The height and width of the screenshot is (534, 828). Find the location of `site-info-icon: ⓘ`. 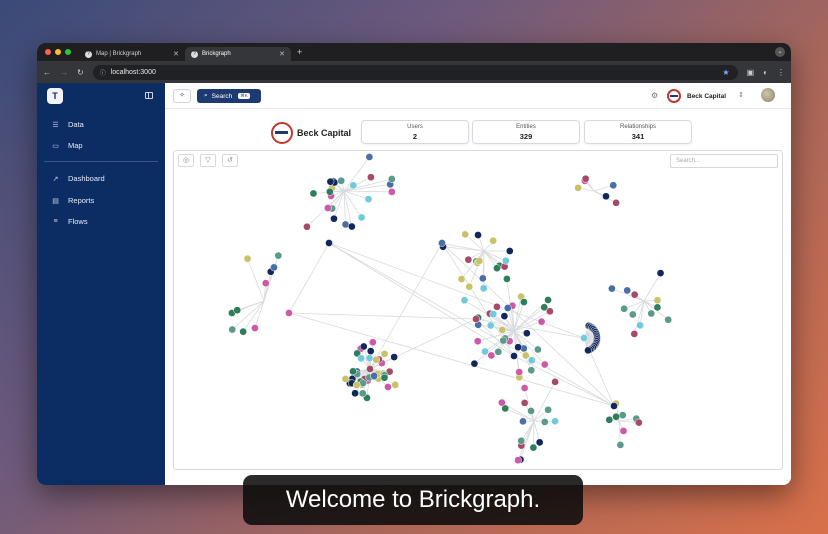

site-info-icon: ⓘ is located at coordinates (103, 72).